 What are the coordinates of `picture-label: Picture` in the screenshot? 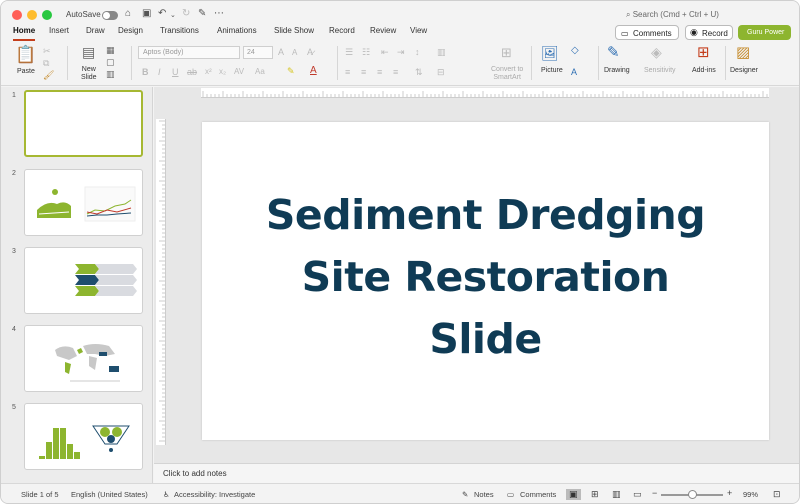 It's located at (552, 70).